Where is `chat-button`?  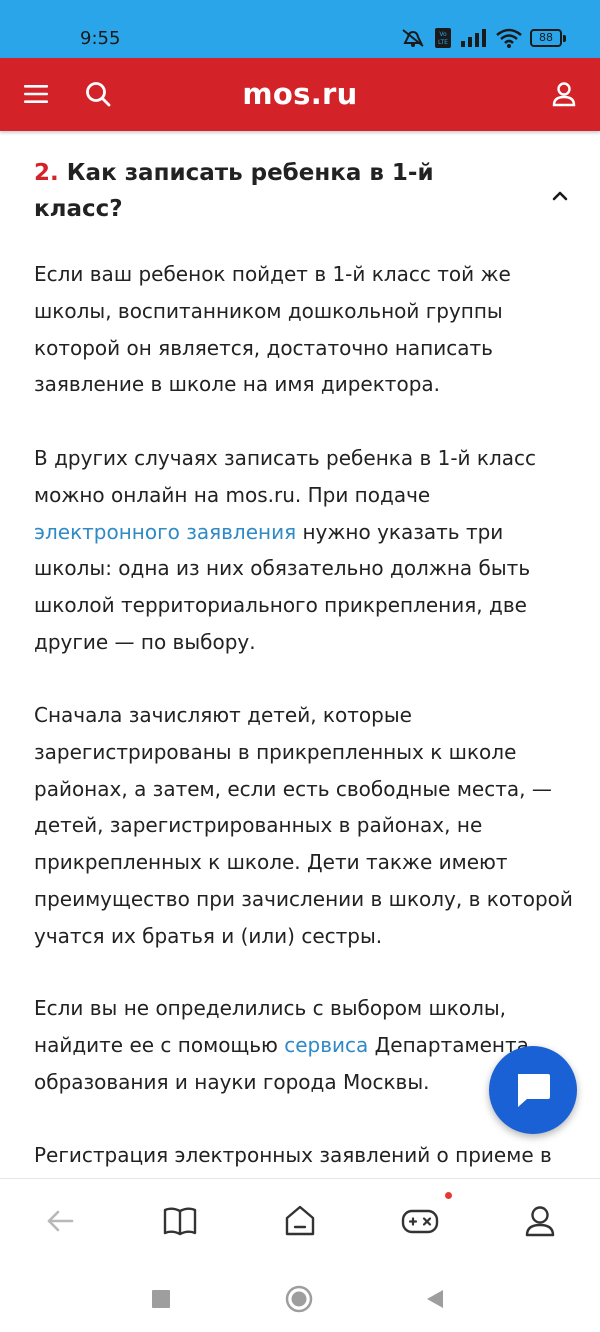 chat-button is located at coordinates (533, 1090).